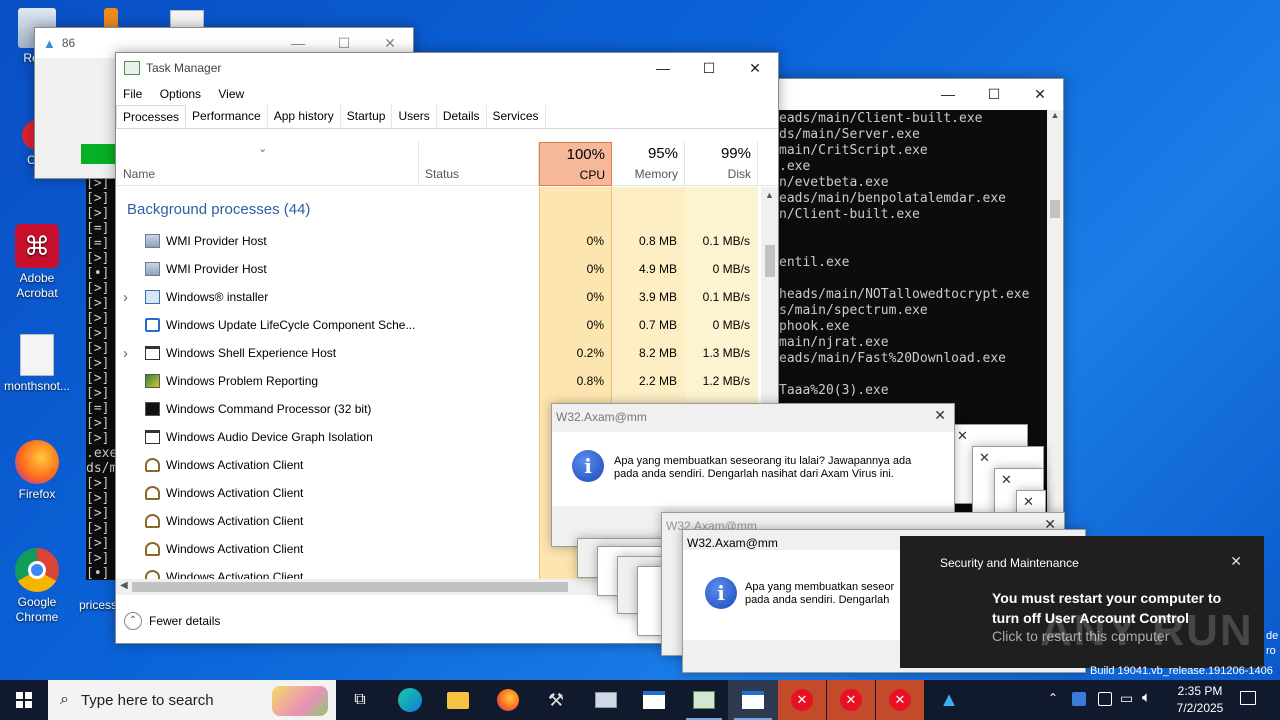 The width and height of the screenshot is (1280, 720). I want to click on tab-performance: Performance, so click(227, 116).